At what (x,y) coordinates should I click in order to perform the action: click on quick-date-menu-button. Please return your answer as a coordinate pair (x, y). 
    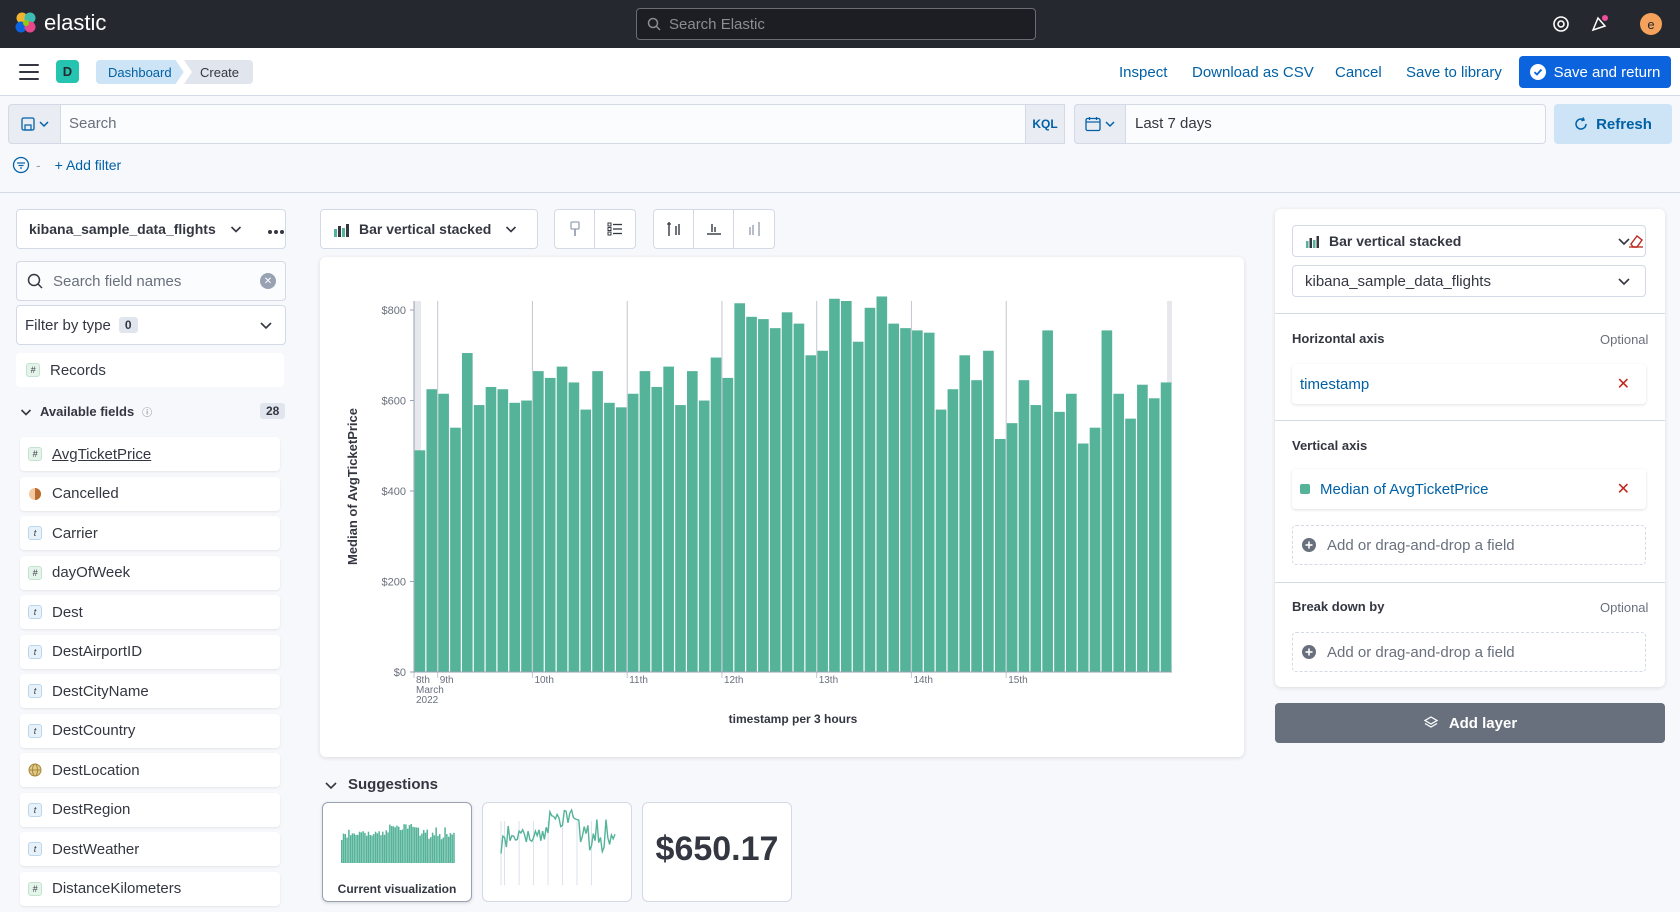
    Looking at the image, I should click on (1100, 124).